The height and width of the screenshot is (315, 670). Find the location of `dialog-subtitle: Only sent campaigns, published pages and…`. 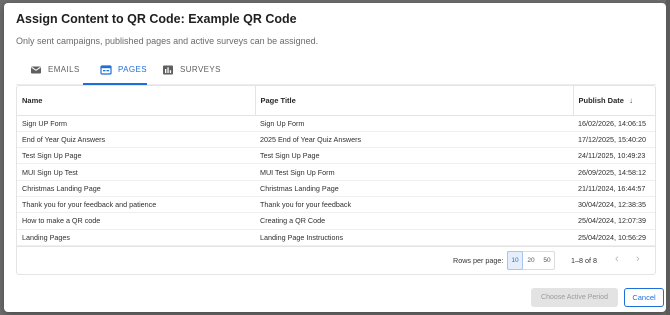

dialog-subtitle: Only sent campaigns, published pages and… is located at coordinates (167, 41).